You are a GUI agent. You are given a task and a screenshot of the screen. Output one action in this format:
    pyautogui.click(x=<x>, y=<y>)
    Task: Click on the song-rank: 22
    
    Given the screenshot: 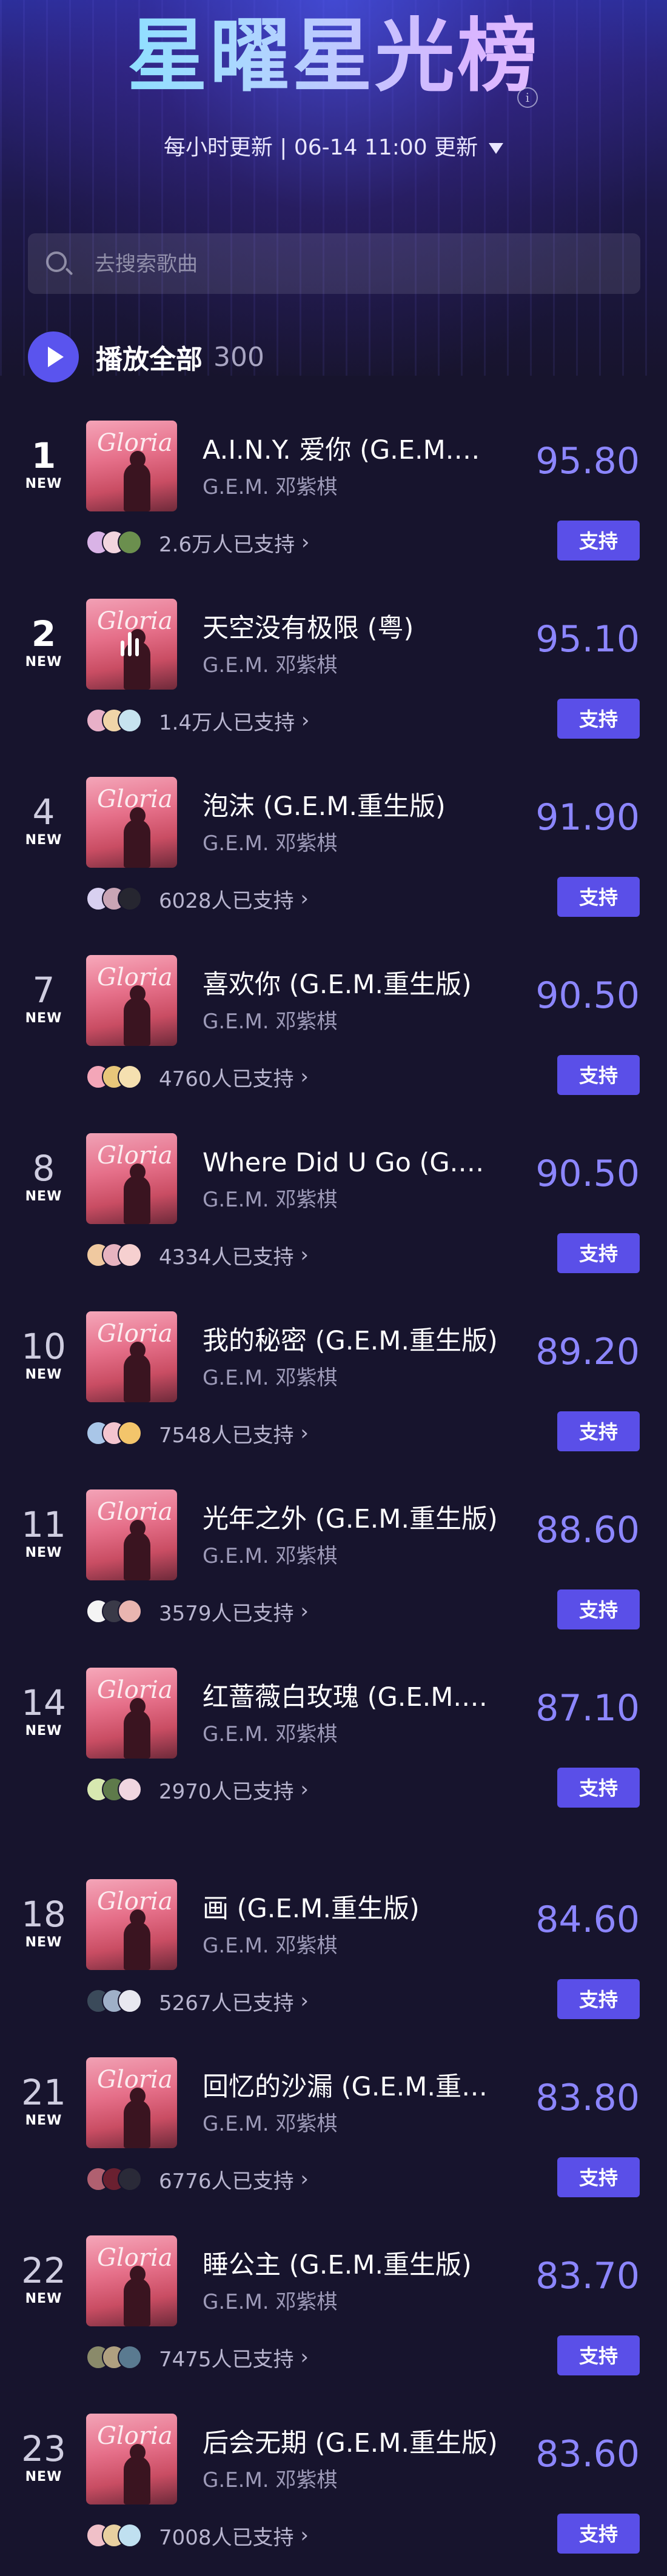 What is the action you would take?
    pyautogui.click(x=43, y=2270)
    